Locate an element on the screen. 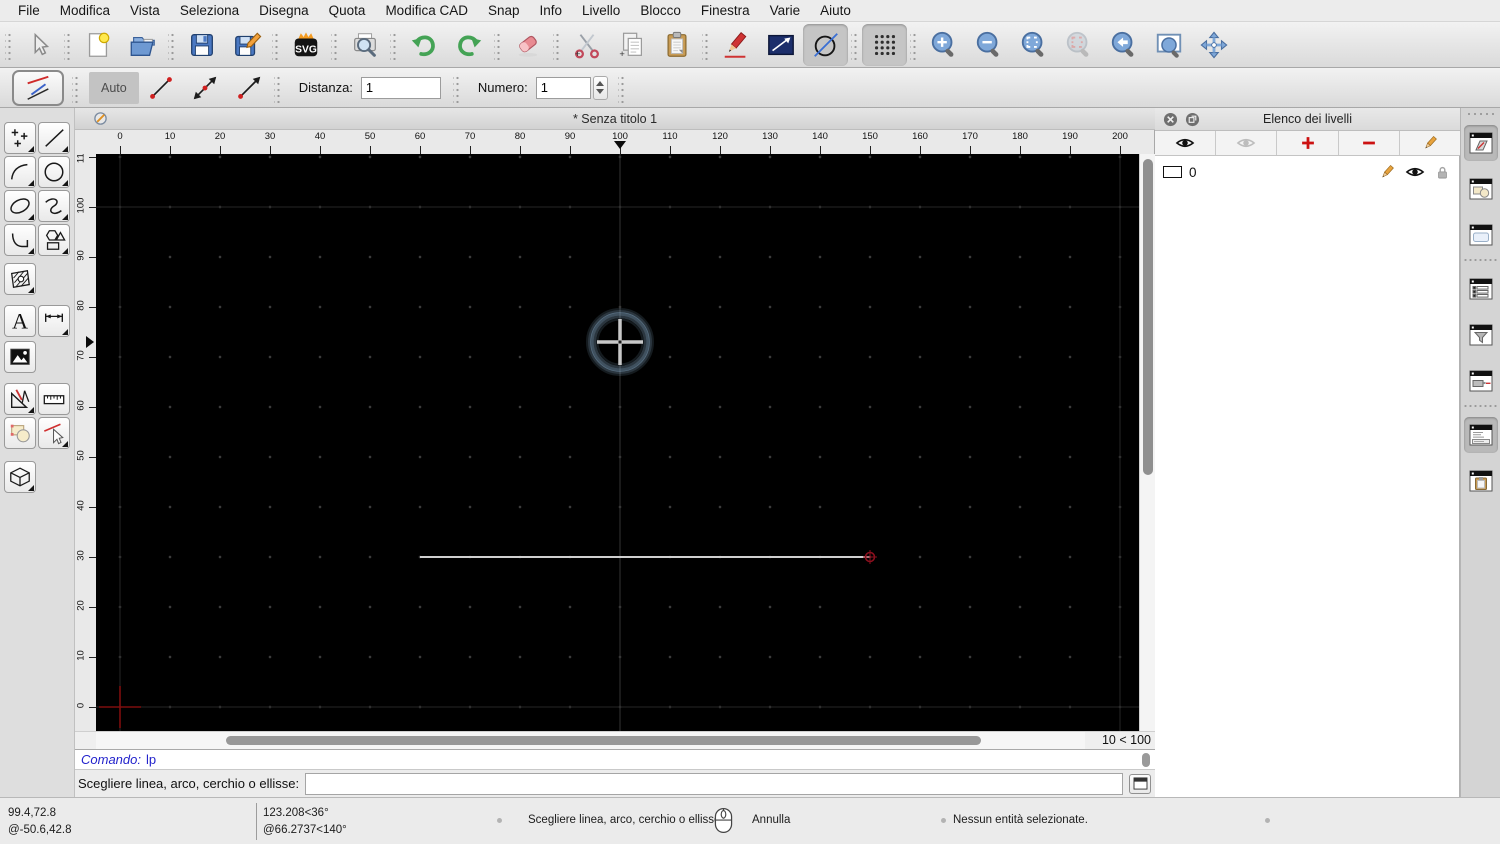  history-scrollbar-thumb is located at coordinates (1146, 760).